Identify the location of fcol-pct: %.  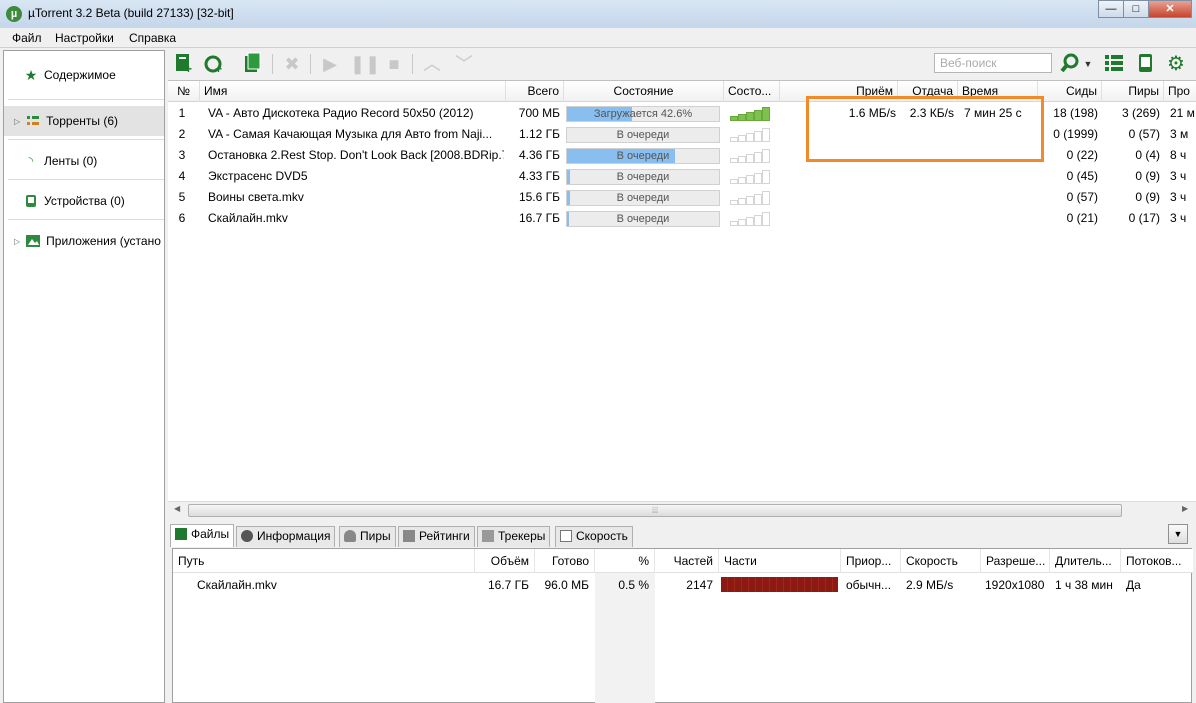
(625, 561).